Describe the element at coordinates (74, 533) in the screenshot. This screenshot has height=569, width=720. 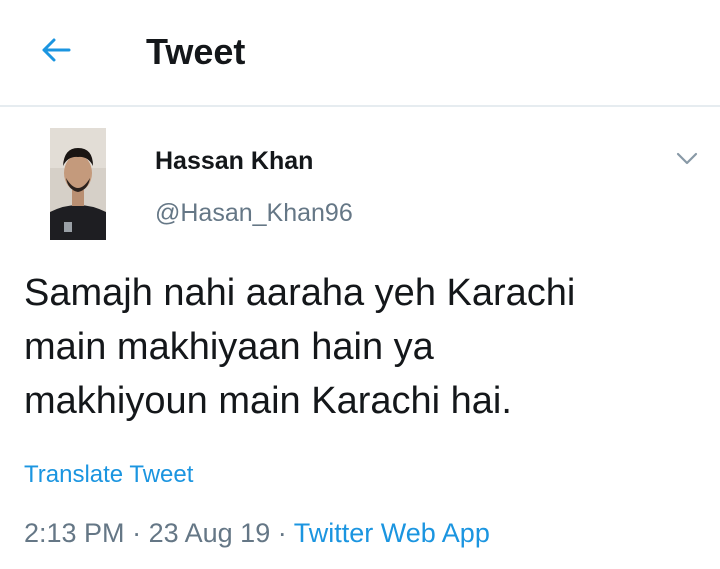
I see `tweet-time: 2:13 PM` at that location.